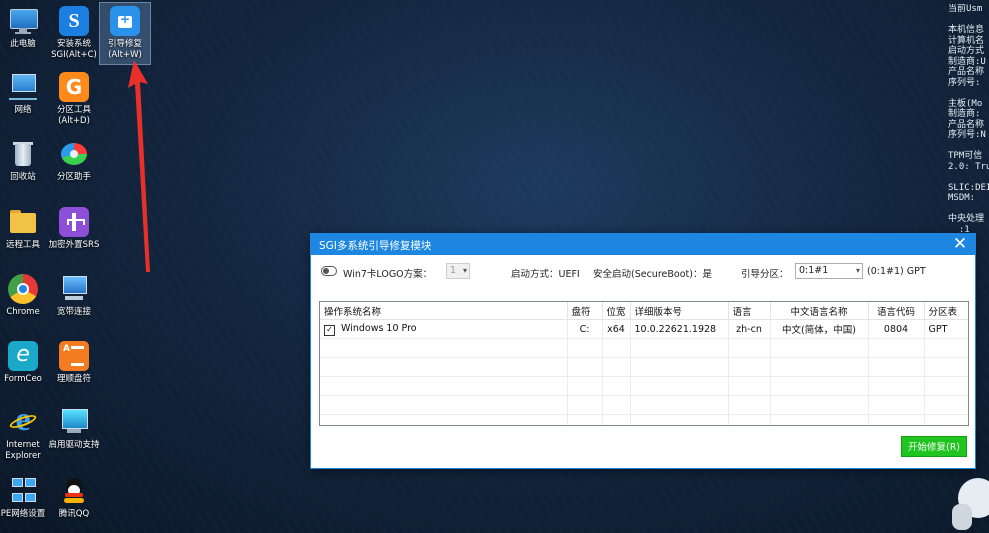 The image size is (989, 533). I want to click on sgi-install-icon: S, so click(74, 21).